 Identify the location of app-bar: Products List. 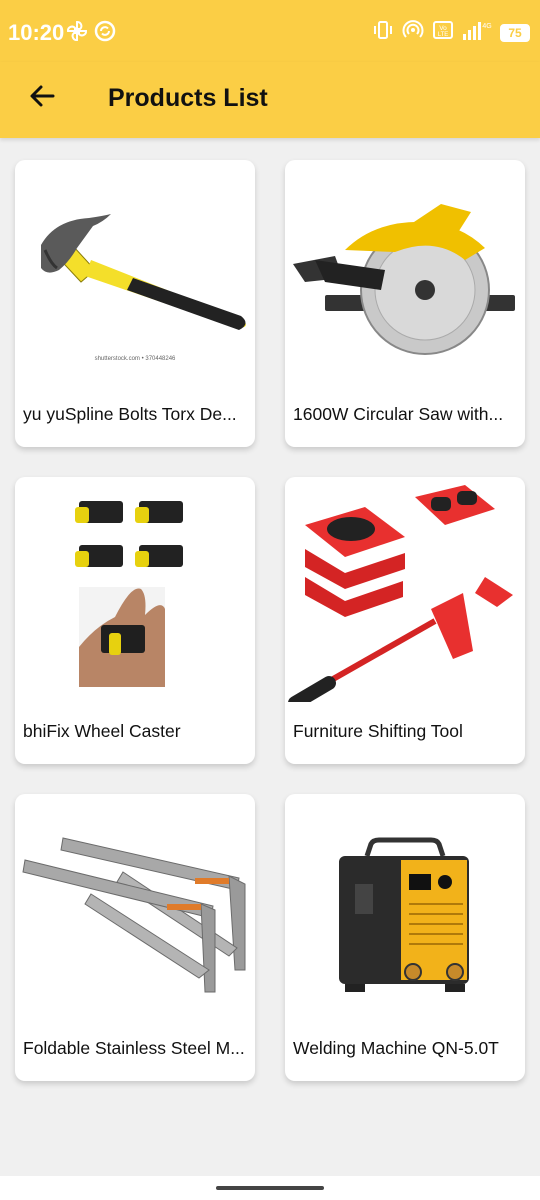
(270, 100).